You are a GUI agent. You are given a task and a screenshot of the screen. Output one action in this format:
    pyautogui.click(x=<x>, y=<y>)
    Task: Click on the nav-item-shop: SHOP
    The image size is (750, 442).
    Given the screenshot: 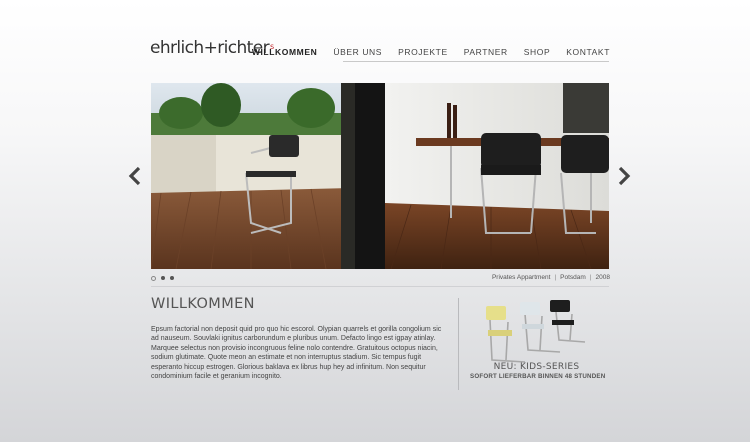 What is the action you would take?
    pyautogui.click(x=537, y=53)
    